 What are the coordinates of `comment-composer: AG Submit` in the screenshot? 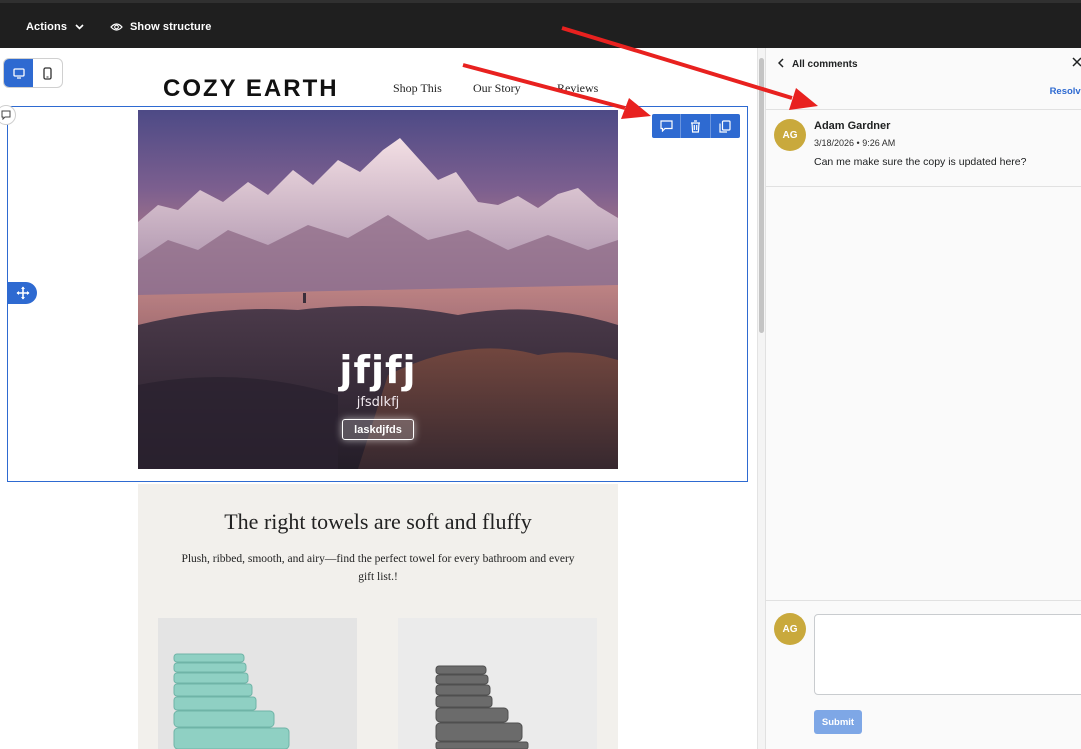 It's located at (923, 674).